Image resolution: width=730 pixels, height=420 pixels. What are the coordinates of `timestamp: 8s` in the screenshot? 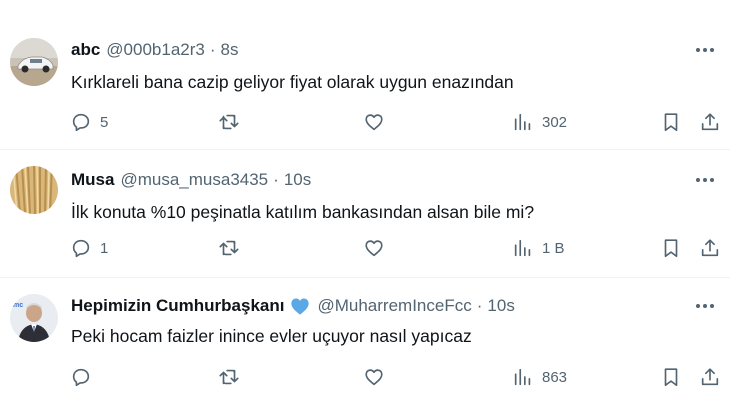 It's located at (230, 50).